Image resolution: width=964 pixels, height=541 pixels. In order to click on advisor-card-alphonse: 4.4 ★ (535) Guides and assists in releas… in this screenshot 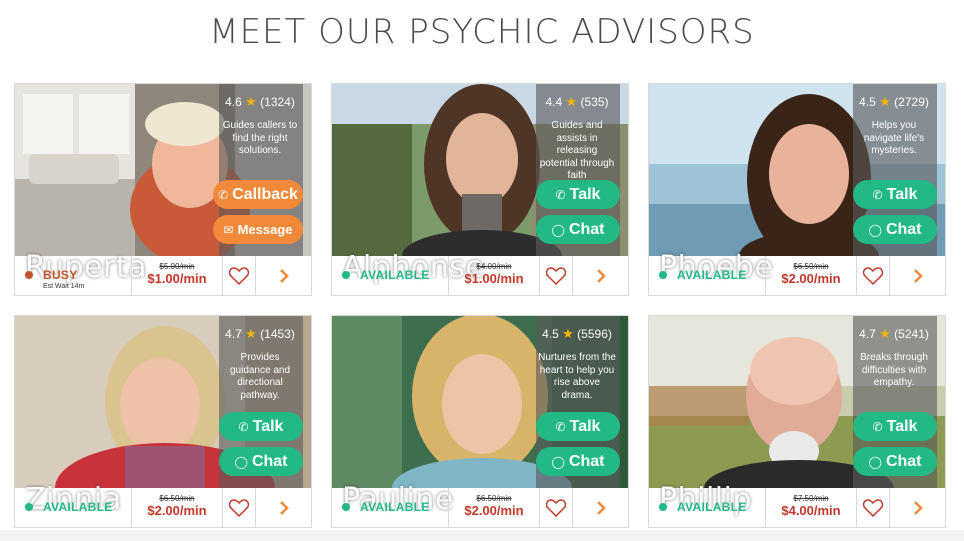, I will do `click(480, 189)`.